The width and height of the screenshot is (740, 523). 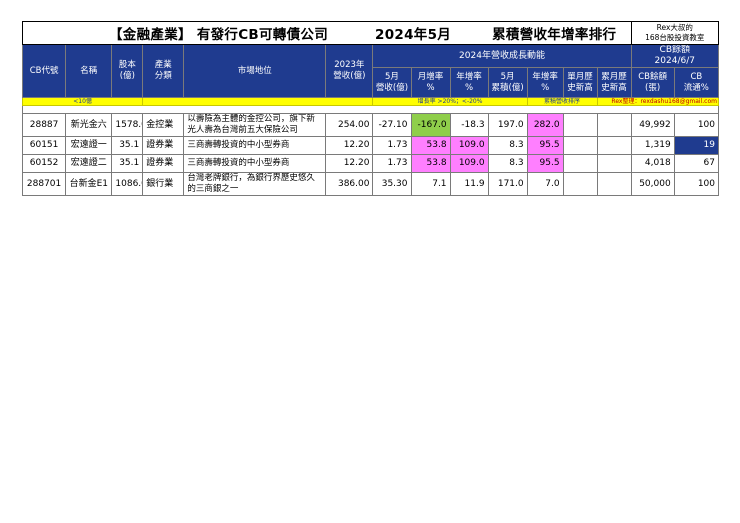 I want to click on rex-brand-line2: 168台股投資教室, so click(x=675, y=37).